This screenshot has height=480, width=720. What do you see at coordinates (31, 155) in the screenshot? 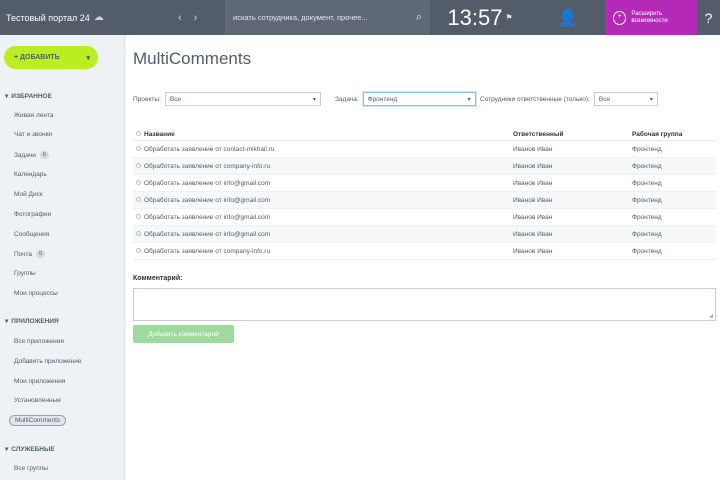
I see `sidebar-item-tasks: Задачи 6` at bounding box center [31, 155].